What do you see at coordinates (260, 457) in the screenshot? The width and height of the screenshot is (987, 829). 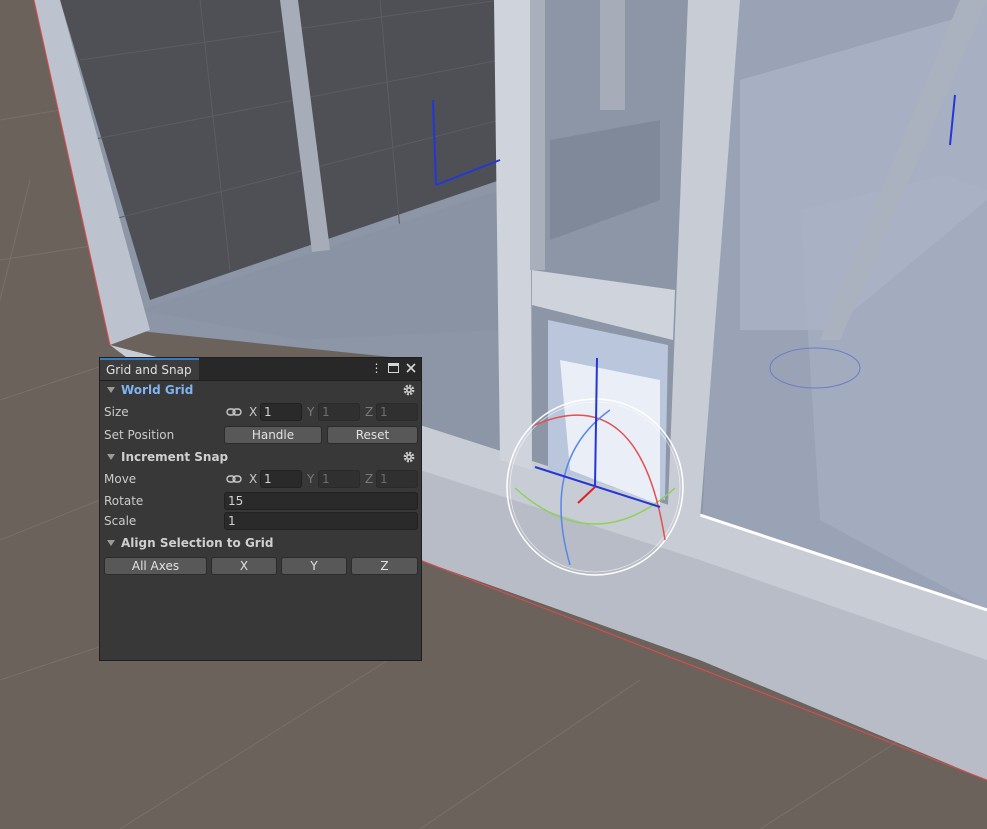 I see `increment-snap-header: Increment Snap` at bounding box center [260, 457].